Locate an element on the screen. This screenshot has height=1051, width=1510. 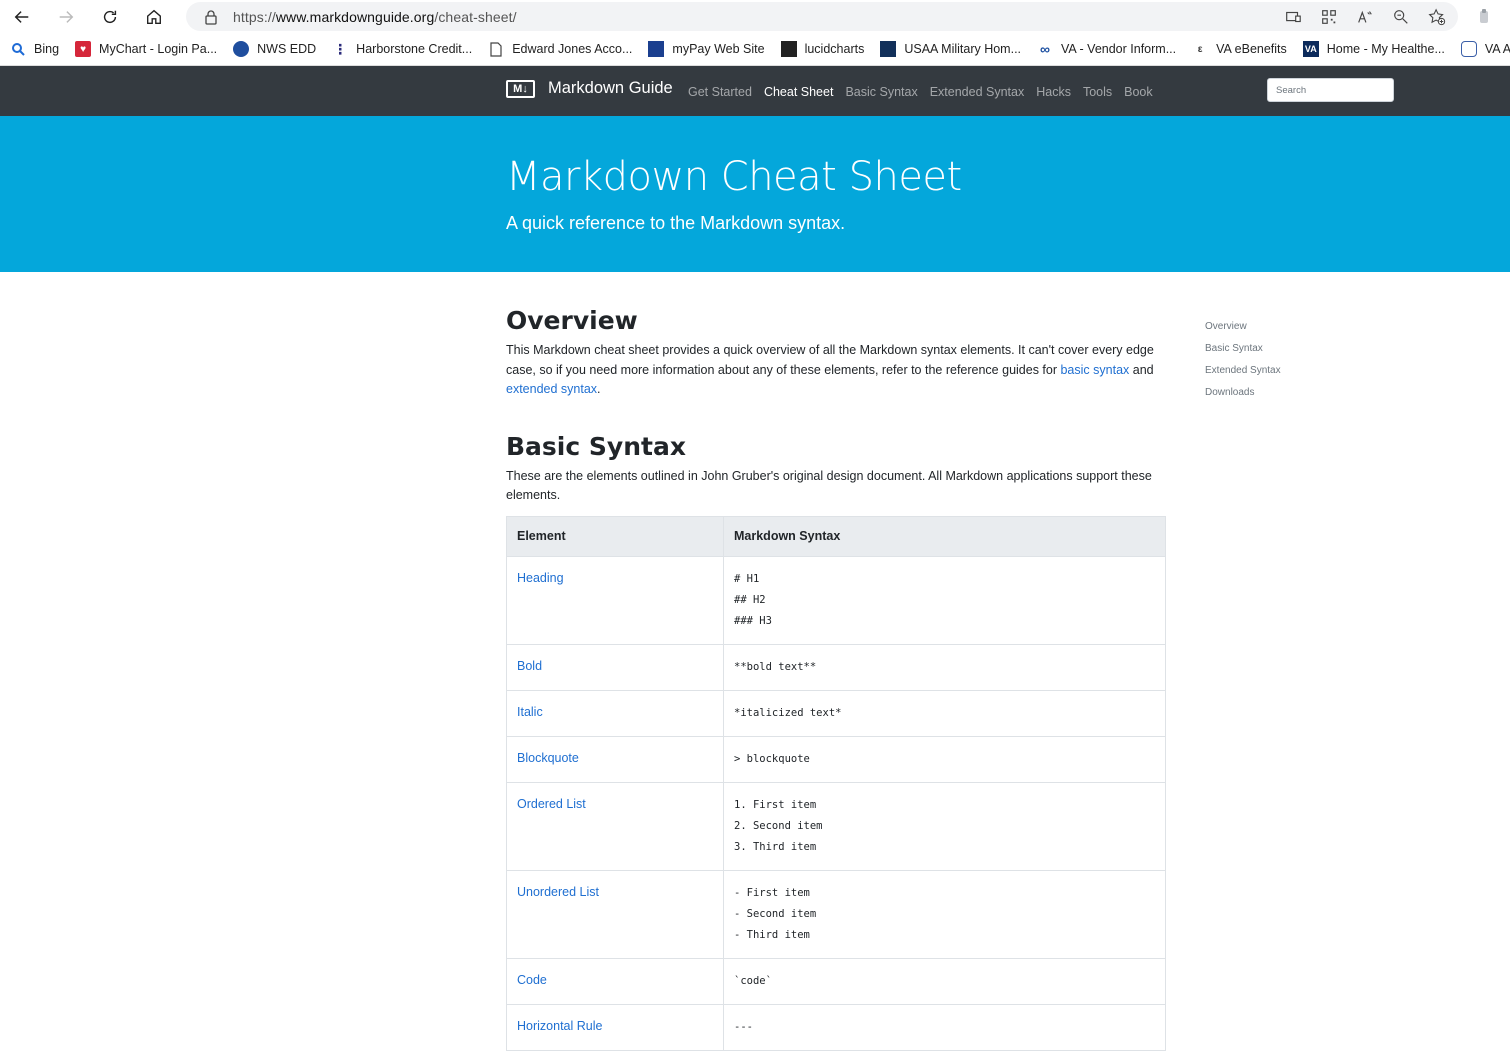
table-row: Italic *italicized text* is located at coordinates (836, 713).